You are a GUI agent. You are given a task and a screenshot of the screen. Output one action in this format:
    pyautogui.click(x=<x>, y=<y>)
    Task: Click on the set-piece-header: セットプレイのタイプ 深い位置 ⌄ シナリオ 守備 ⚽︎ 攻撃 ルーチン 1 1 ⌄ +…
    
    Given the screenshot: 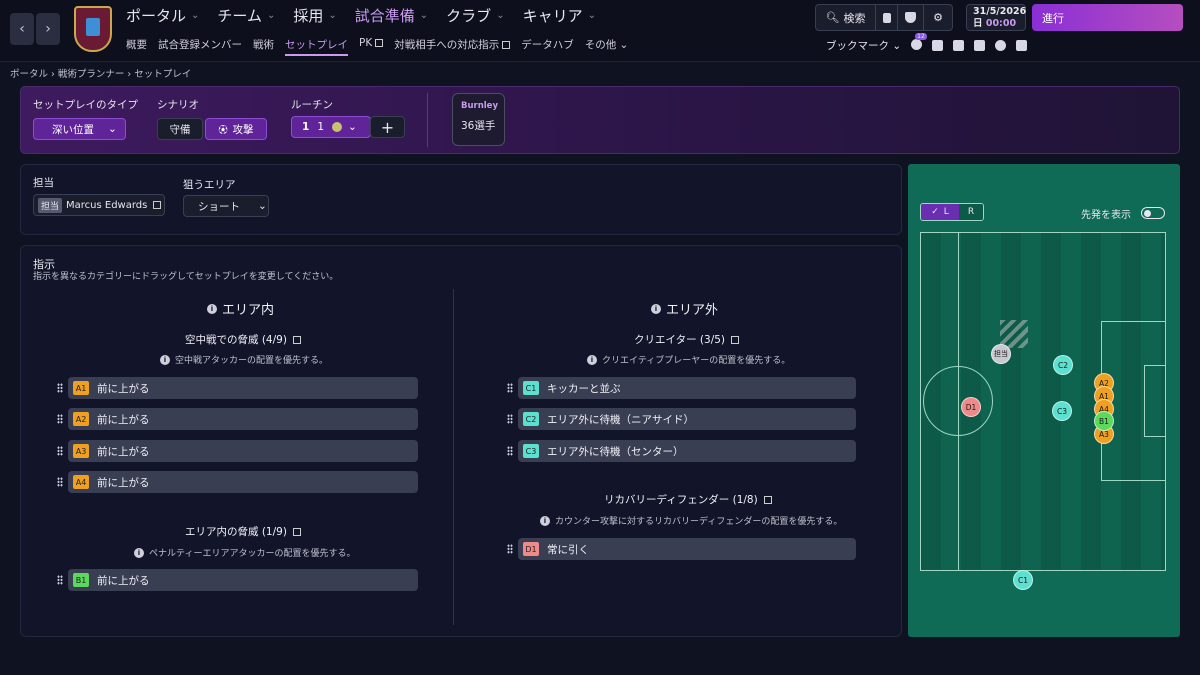 What is the action you would take?
    pyautogui.click(x=600, y=120)
    